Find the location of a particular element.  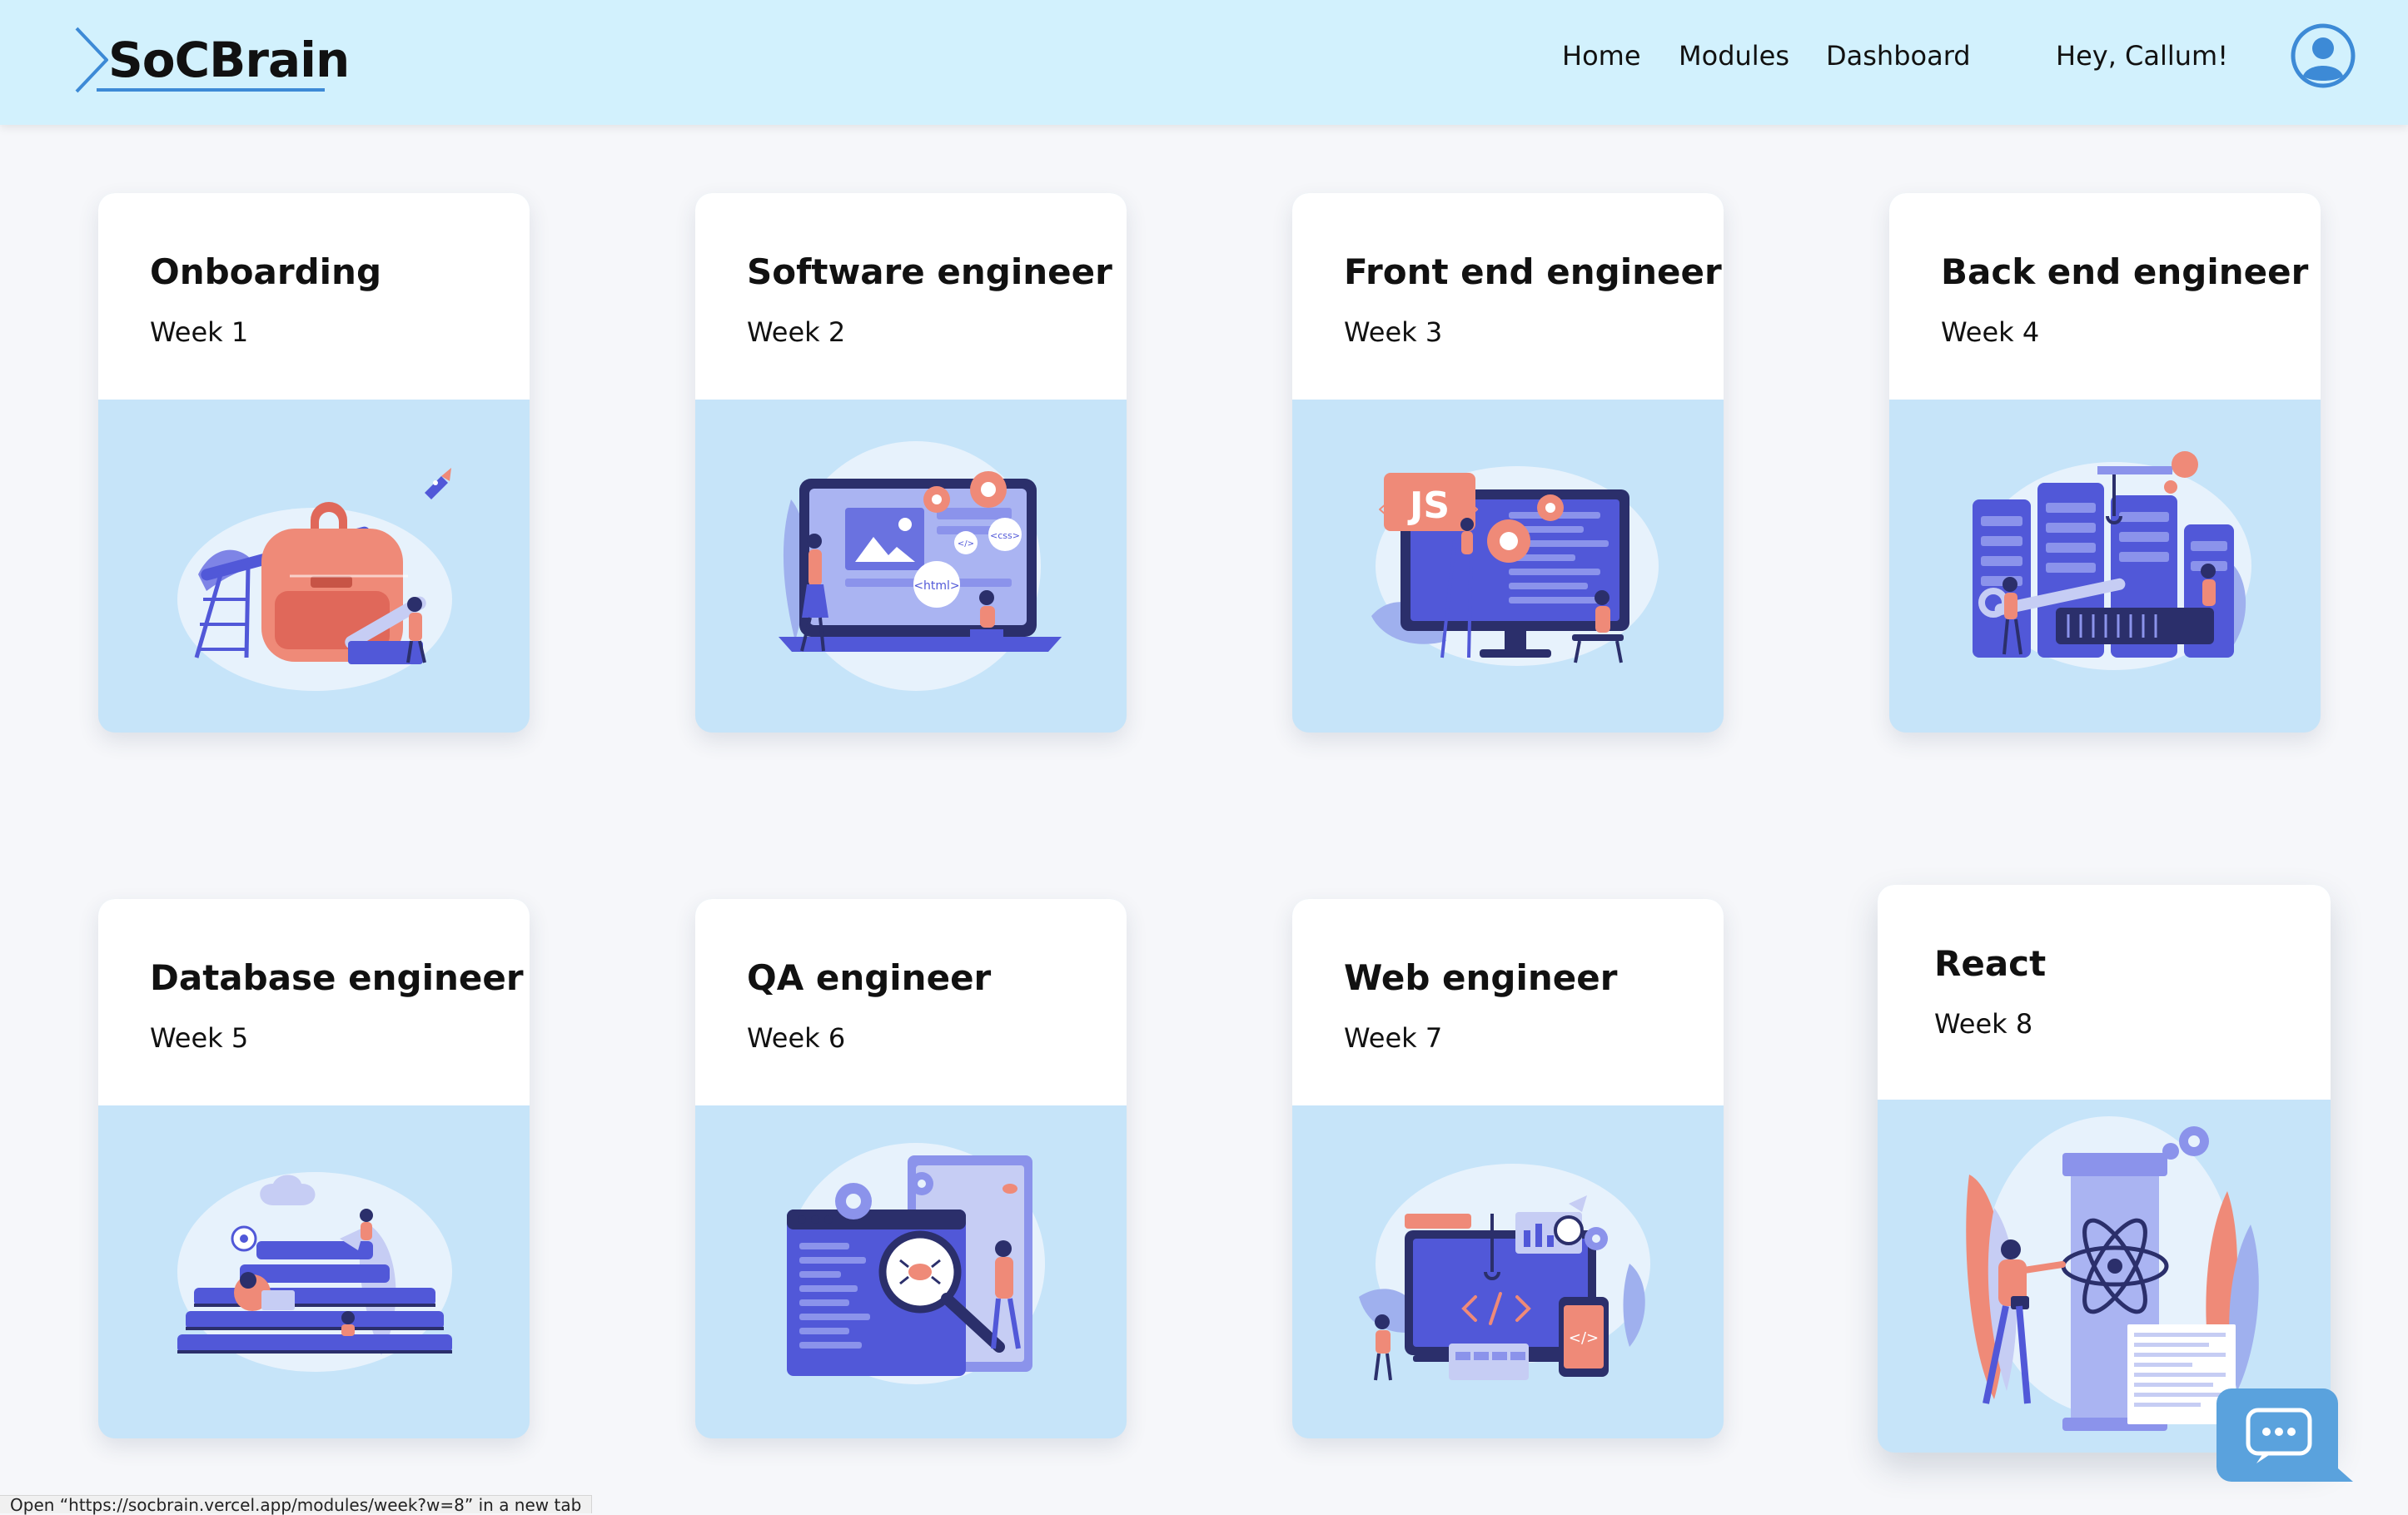

brand-name: SoCBrain is located at coordinates (229, 60).